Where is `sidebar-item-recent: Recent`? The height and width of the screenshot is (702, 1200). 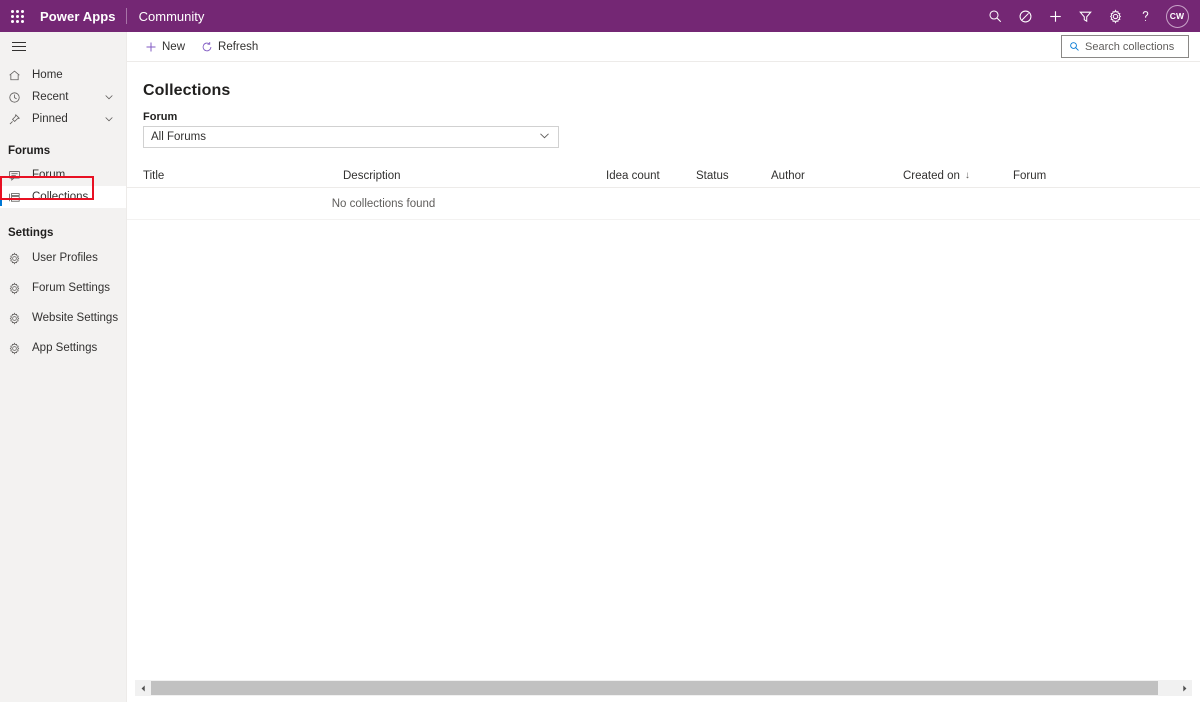 sidebar-item-recent: Recent is located at coordinates (63, 97).